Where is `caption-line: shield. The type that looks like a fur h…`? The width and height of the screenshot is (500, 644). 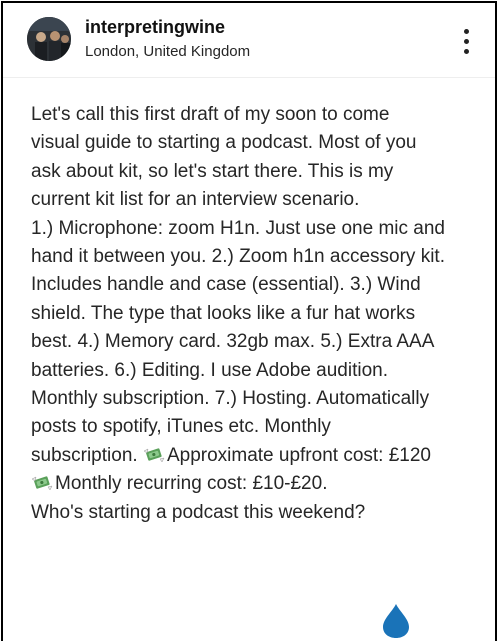 caption-line: shield. The type that looks like a fur h… is located at coordinates (223, 313).